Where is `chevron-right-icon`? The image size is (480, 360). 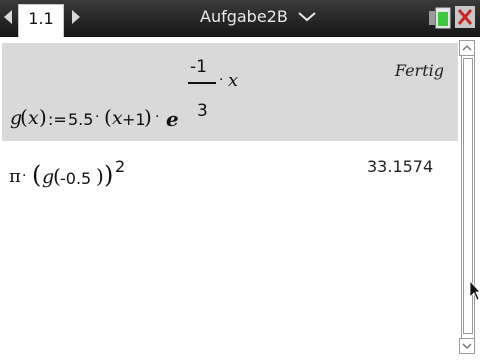 chevron-right-icon is located at coordinates (76, 17).